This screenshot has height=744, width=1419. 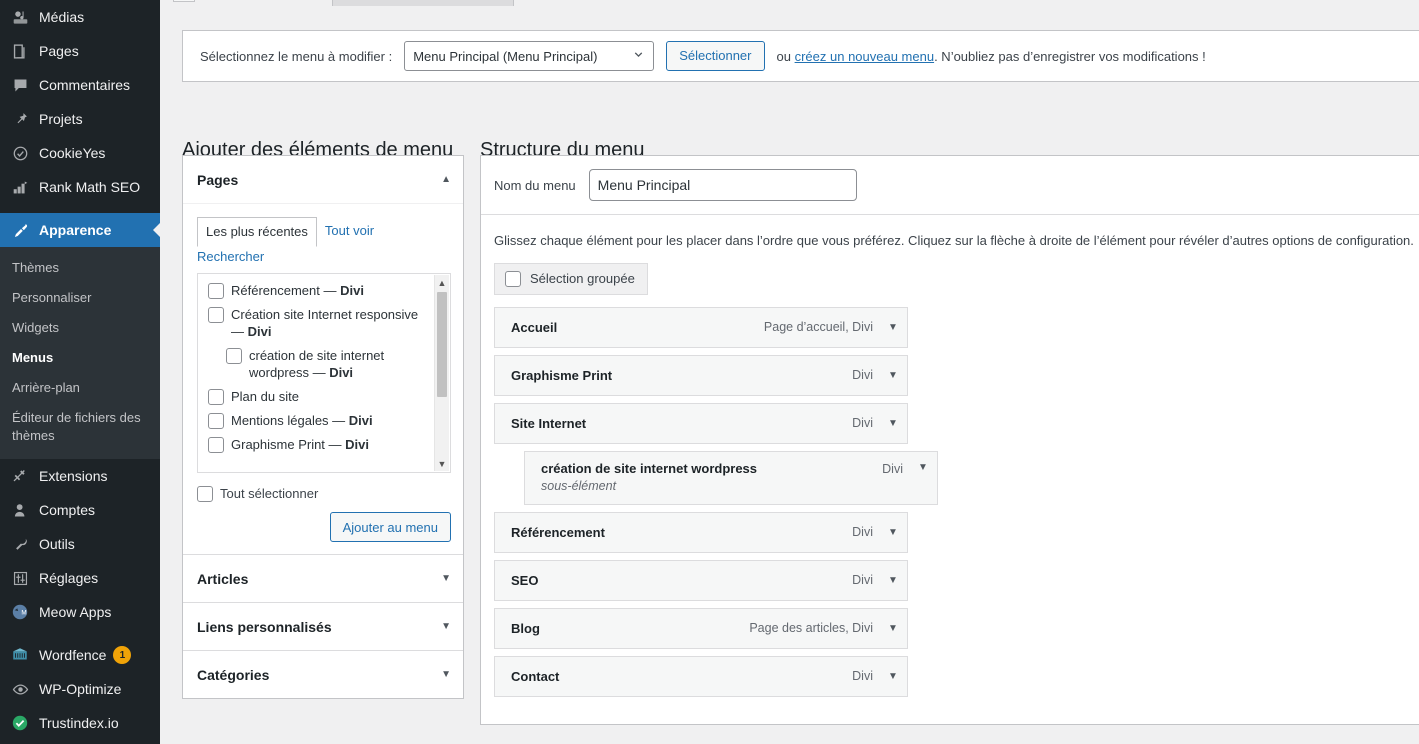 What do you see at coordinates (571, 278) in the screenshot?
I see `bulk-select-toggle: Sélection groupée` at bounding box center [571, 278].